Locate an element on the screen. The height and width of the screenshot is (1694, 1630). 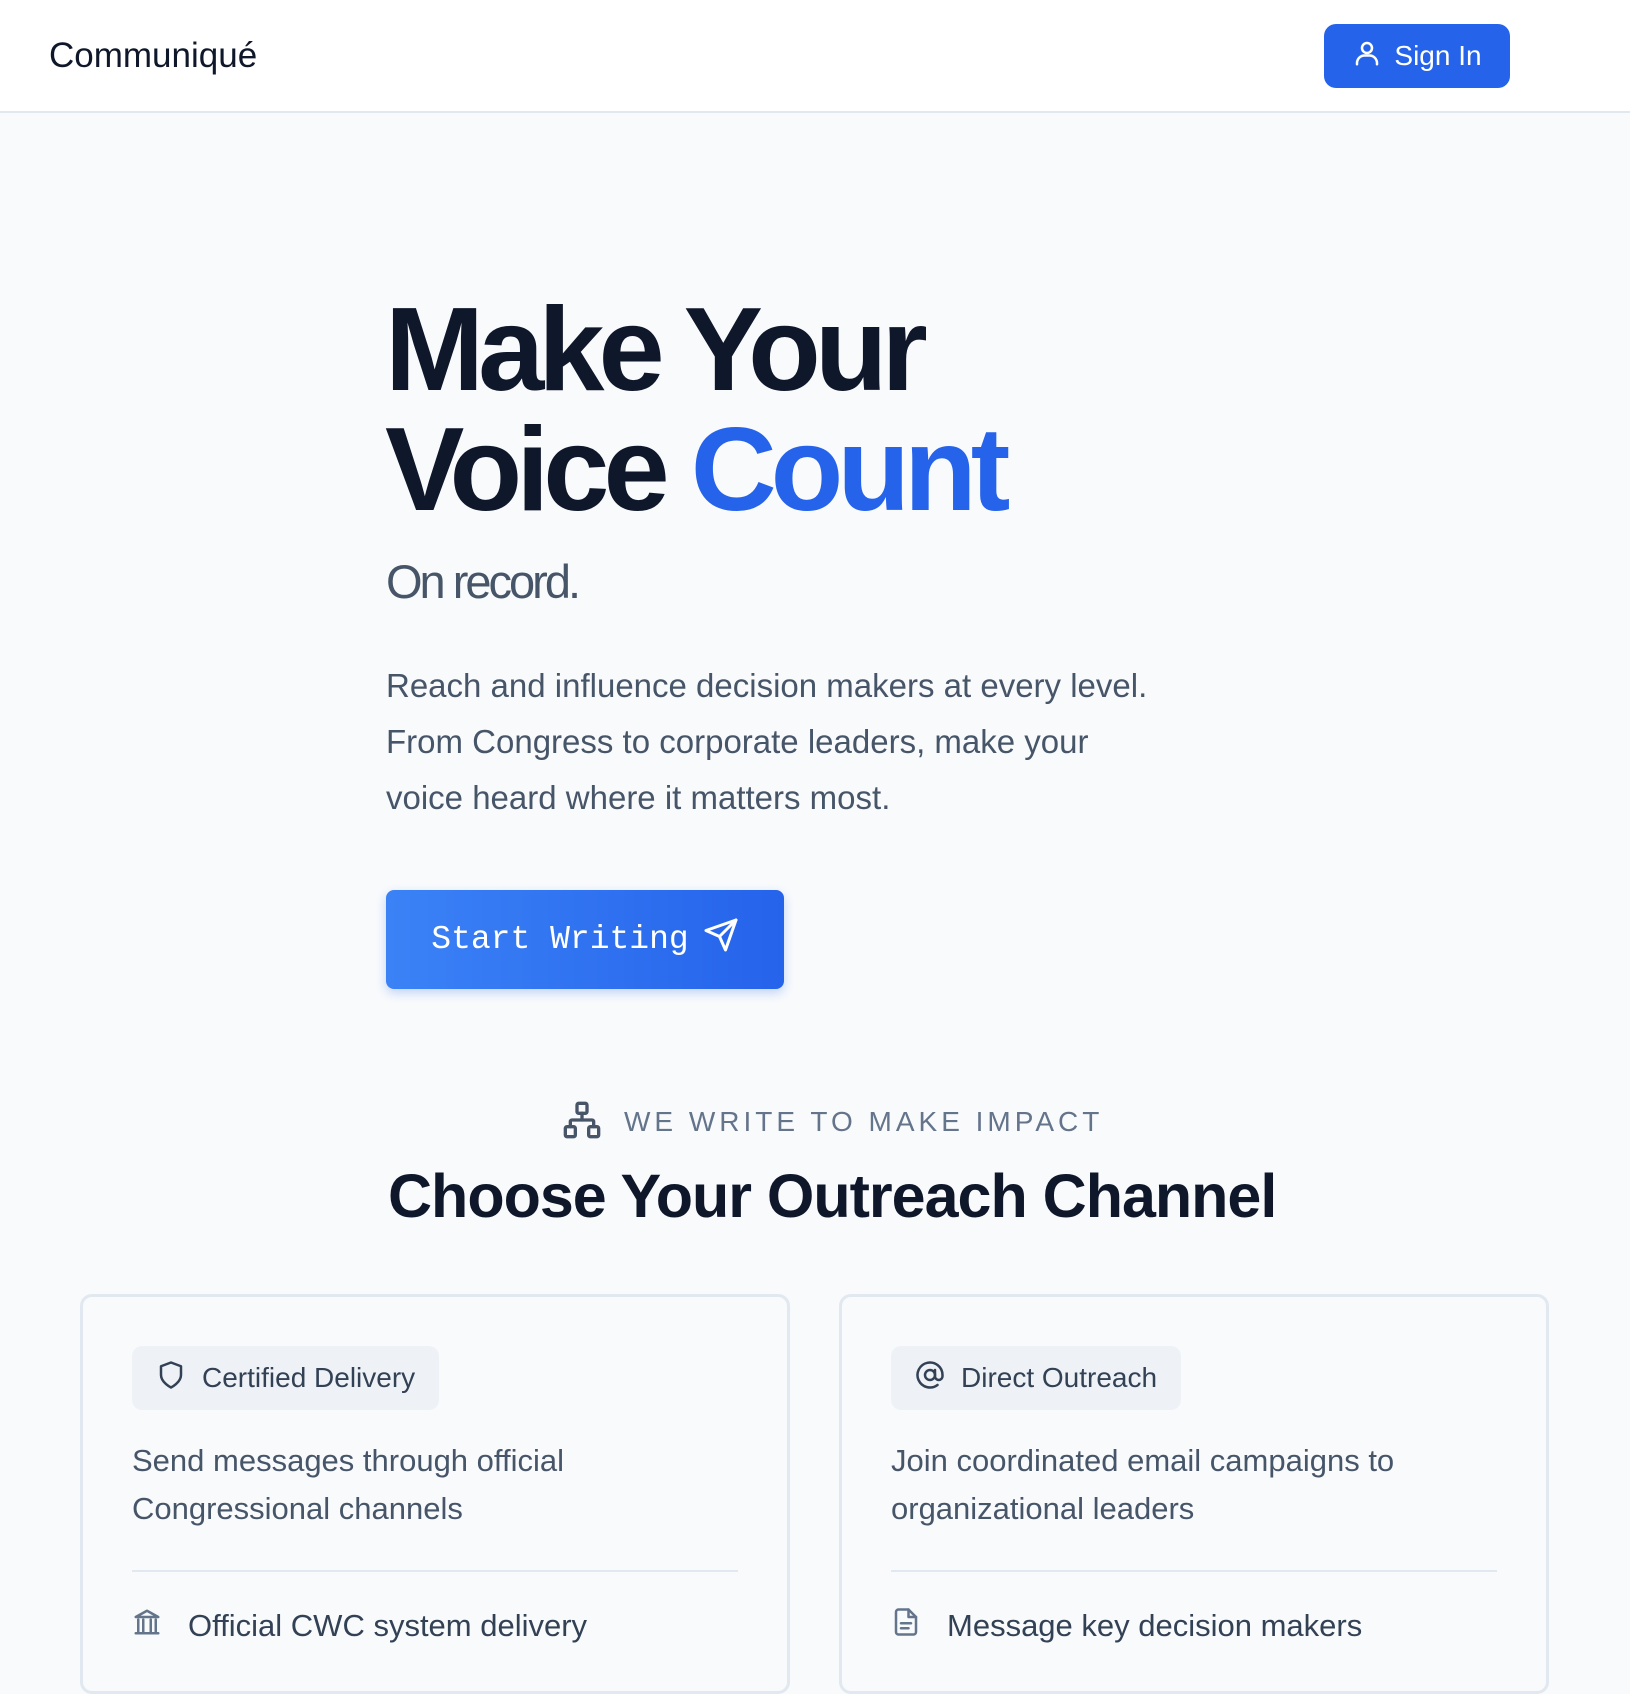
card-description-line2: organizational leaders is located at coordinates (1043, 1508).